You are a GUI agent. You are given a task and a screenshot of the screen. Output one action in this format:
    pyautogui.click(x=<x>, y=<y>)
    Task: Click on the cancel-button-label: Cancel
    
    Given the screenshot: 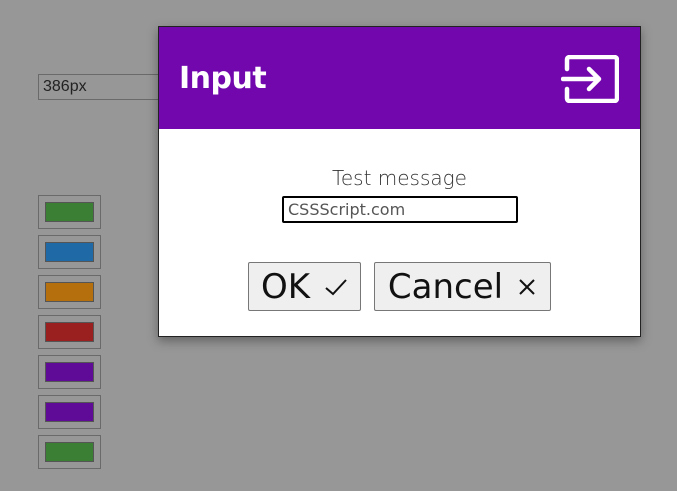 What is the action you would take?
    pyautogui.click(x=445, y=286)
    